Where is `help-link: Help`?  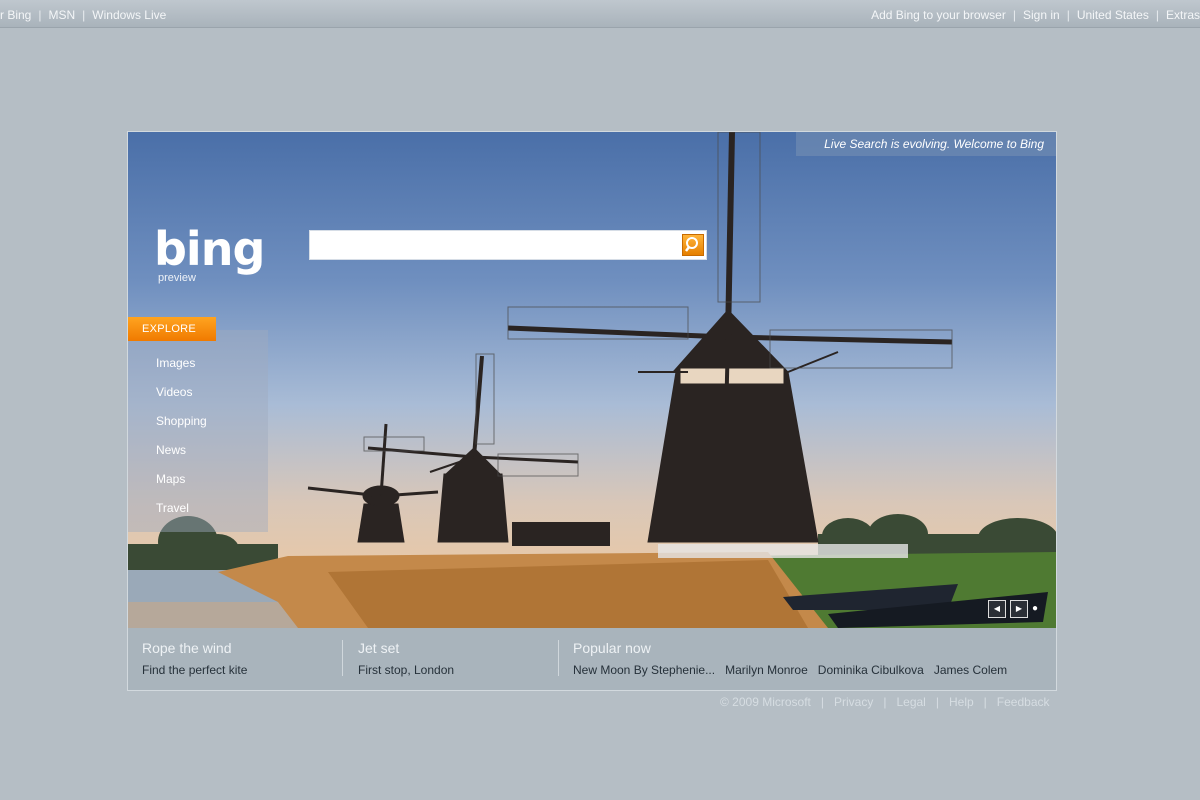
help-link: Help is located at coordinates (961, 702).